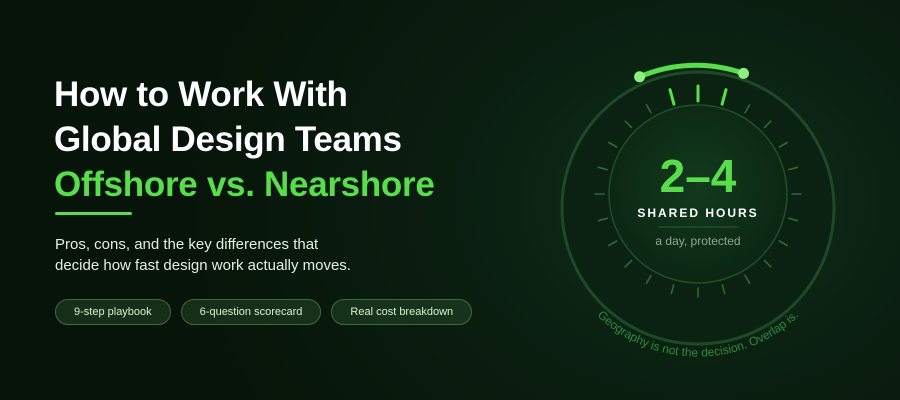 This screenshot has width=900, height=400. I want to click on dial-caption: a day, protected, so click(697, 241).